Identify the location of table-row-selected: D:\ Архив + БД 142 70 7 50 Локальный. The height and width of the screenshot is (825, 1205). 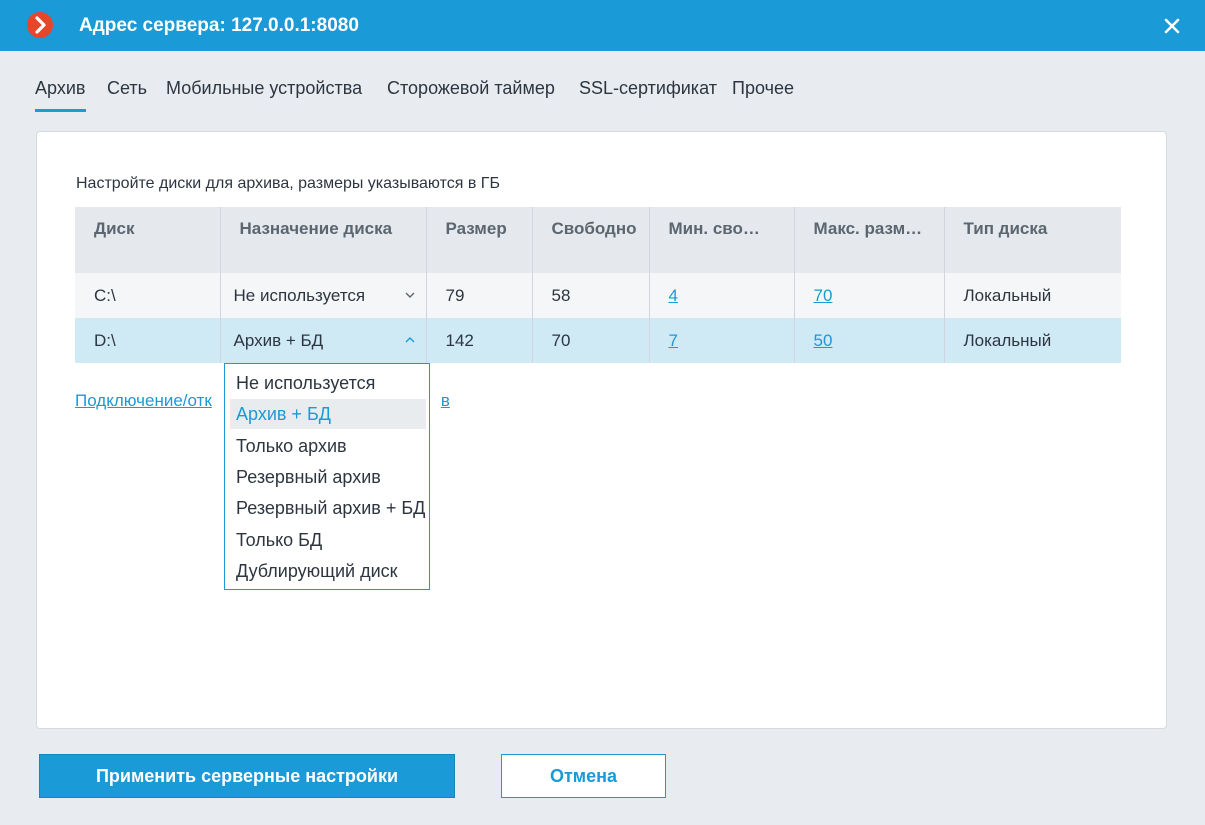
(598, 340).